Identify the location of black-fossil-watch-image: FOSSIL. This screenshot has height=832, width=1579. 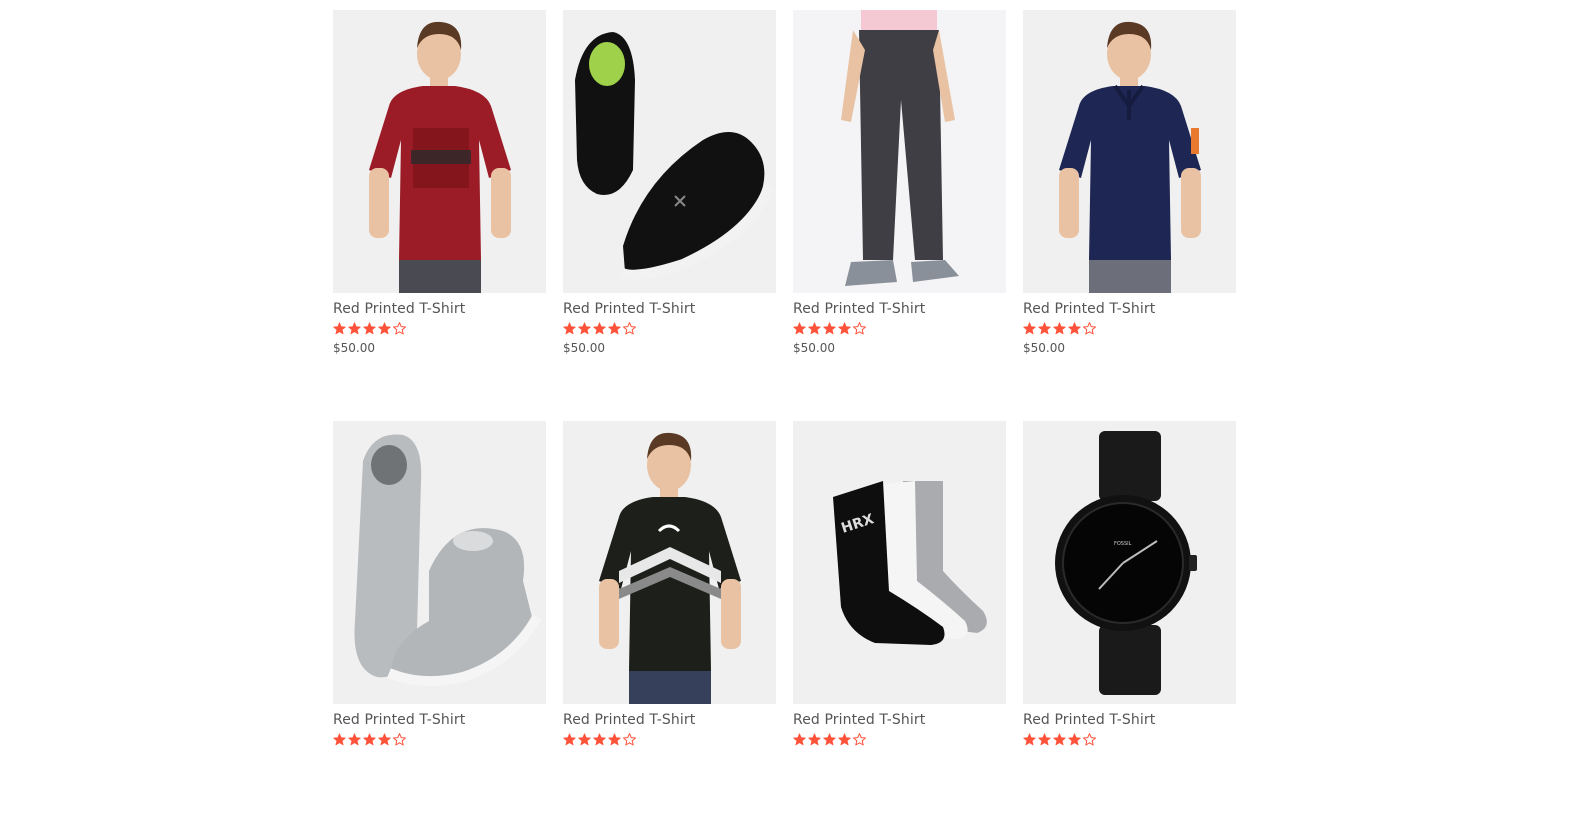
(1126, 563).